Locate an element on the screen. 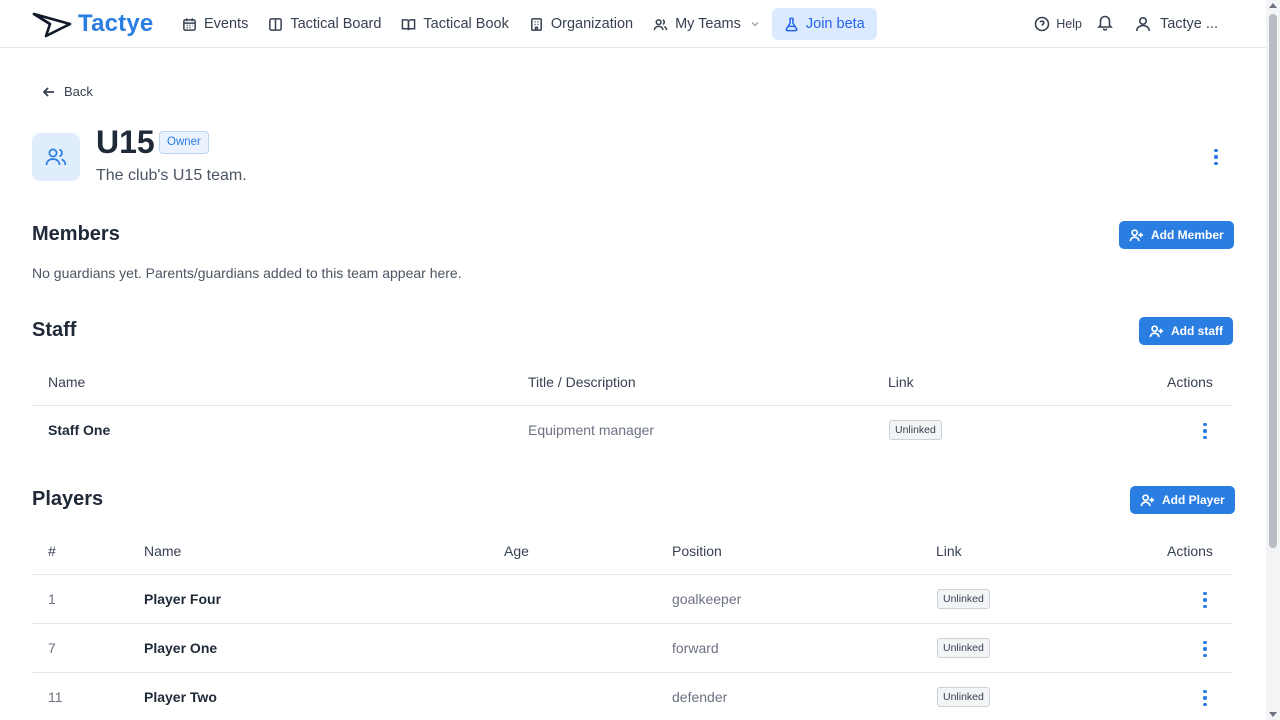 This screenshot has width=1280, height=720. staff-title: Equipment manager is located at coordinates (591, 430).